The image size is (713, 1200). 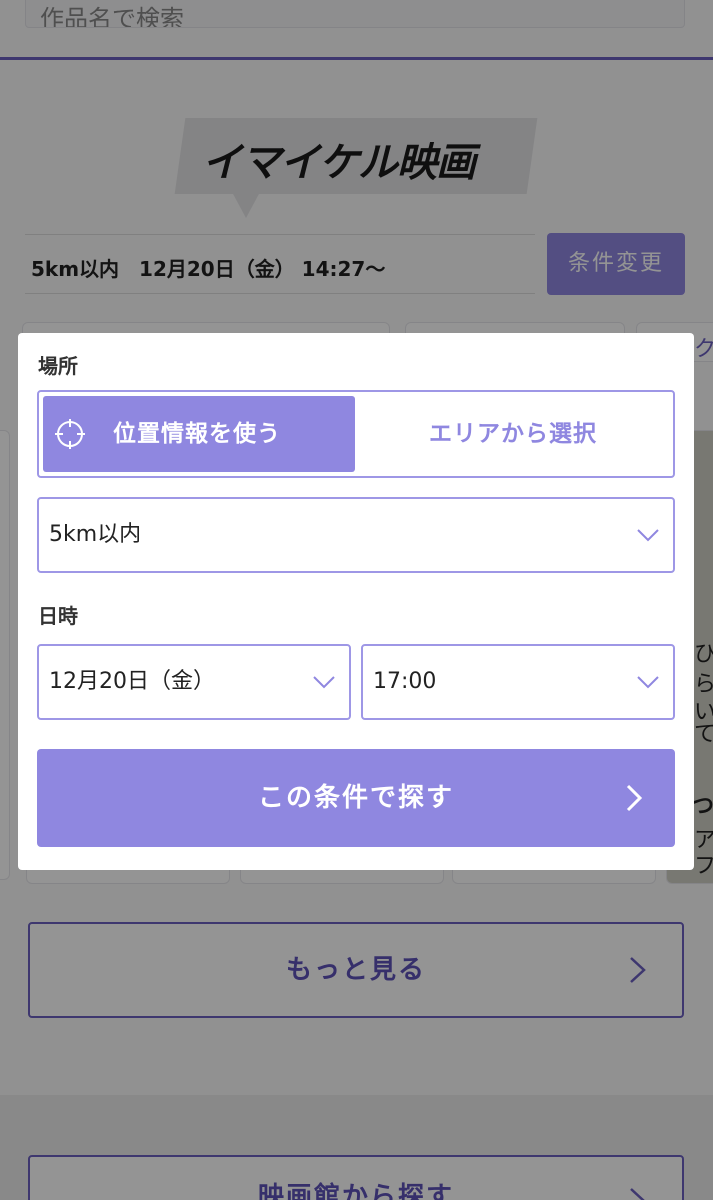 I want to click on date-select: 12月20日（金）, so click(x=194, y=682).